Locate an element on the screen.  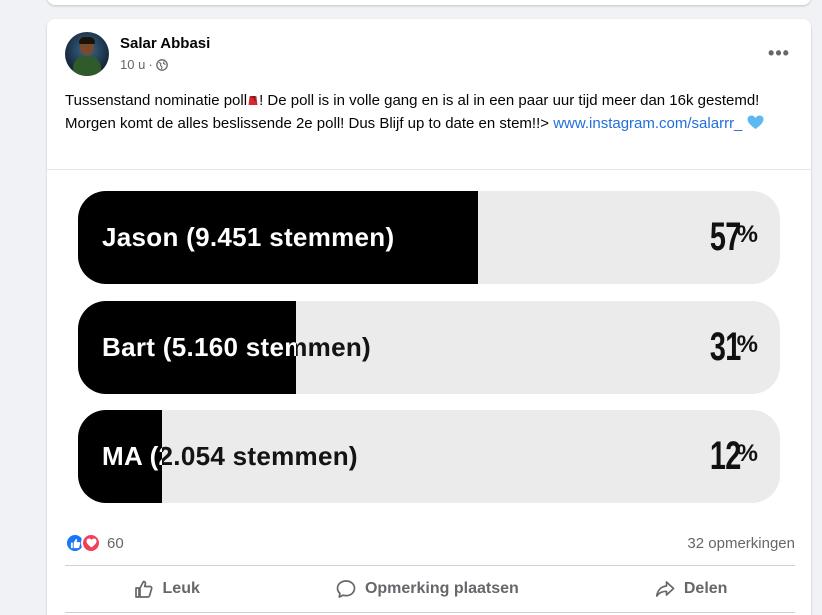
previous-post-card is located at coordinates (429, 2).